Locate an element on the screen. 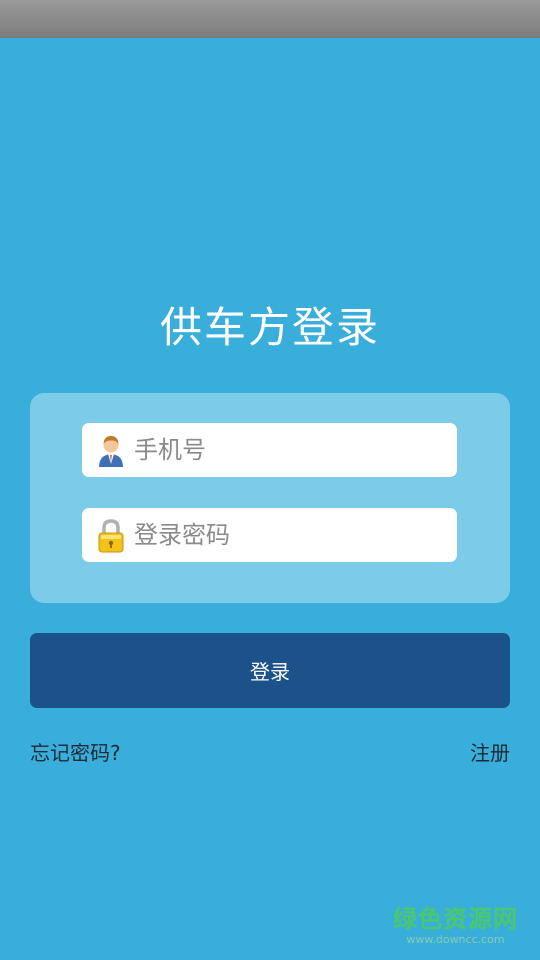 The width and height of the screenshot is (540, 960). watermark: 绿色资源网 www.downcc.com is located at coordinates (455, 926).